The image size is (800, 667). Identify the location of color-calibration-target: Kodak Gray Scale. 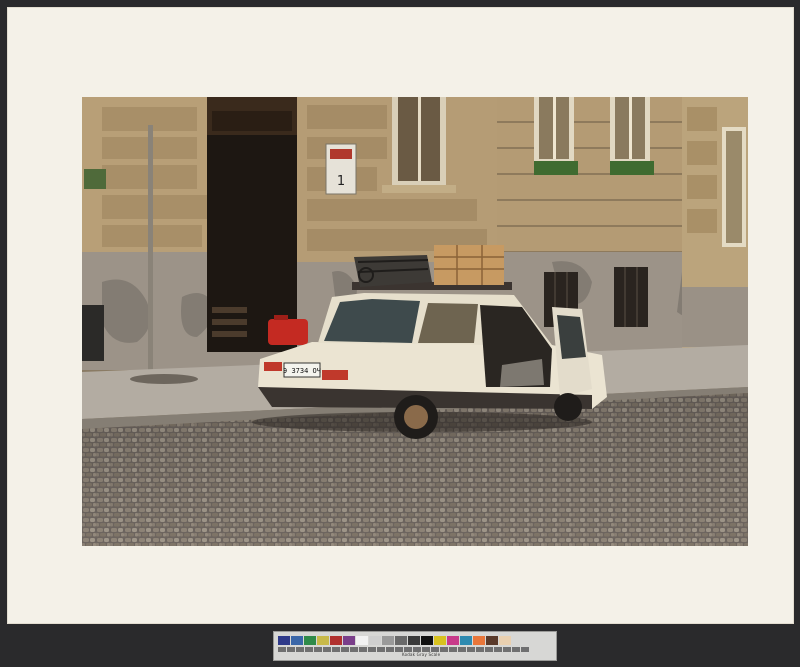
(415, 646).